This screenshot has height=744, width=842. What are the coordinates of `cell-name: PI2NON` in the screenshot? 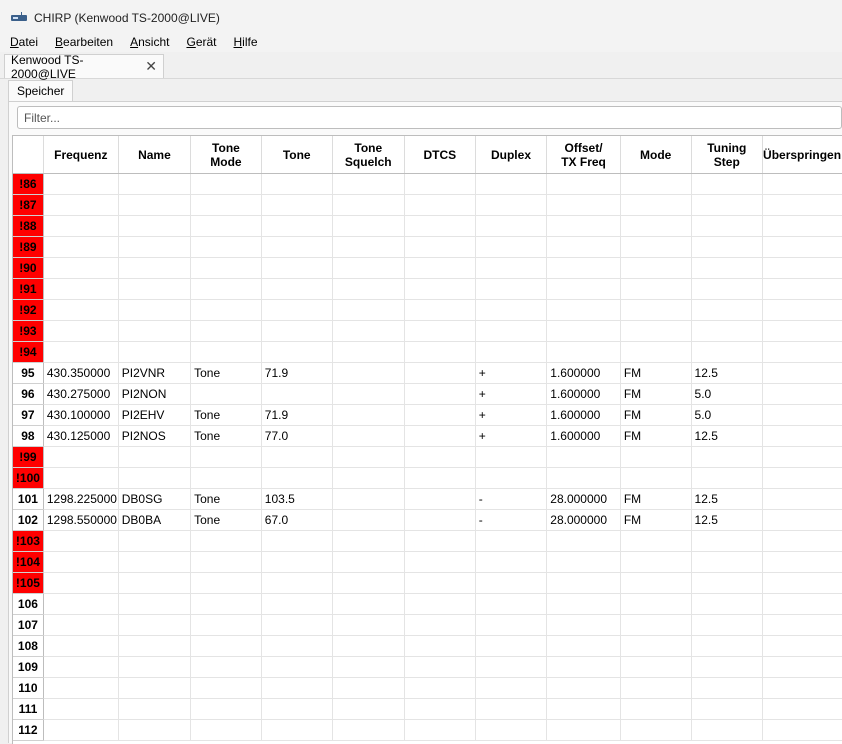 It's located at (155, 394).